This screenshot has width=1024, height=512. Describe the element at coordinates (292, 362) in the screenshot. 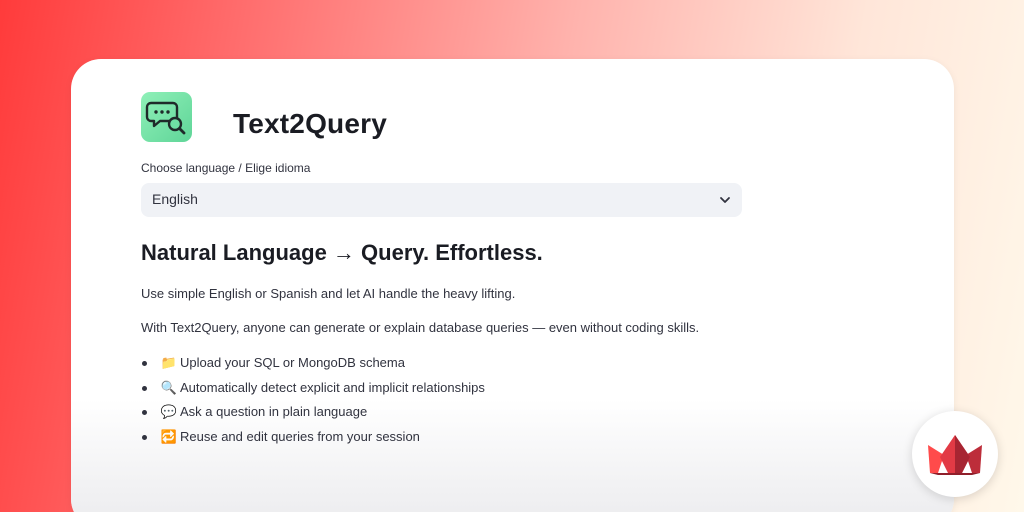

I see `feature-text: Upload your SQL or MongoDB schema` at that location.